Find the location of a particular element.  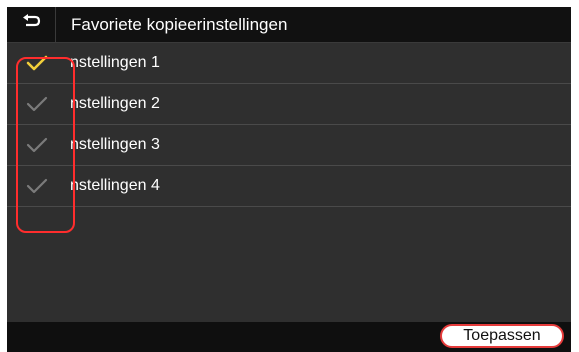

list-item-label: nstellingen 3 is located at coordinates (115, 144).